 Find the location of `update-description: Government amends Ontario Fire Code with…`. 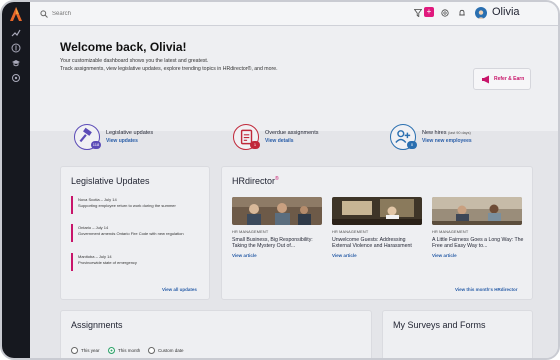

update-description: Government amends Ontario Fire Code with… is located at coordinates (131, 233).